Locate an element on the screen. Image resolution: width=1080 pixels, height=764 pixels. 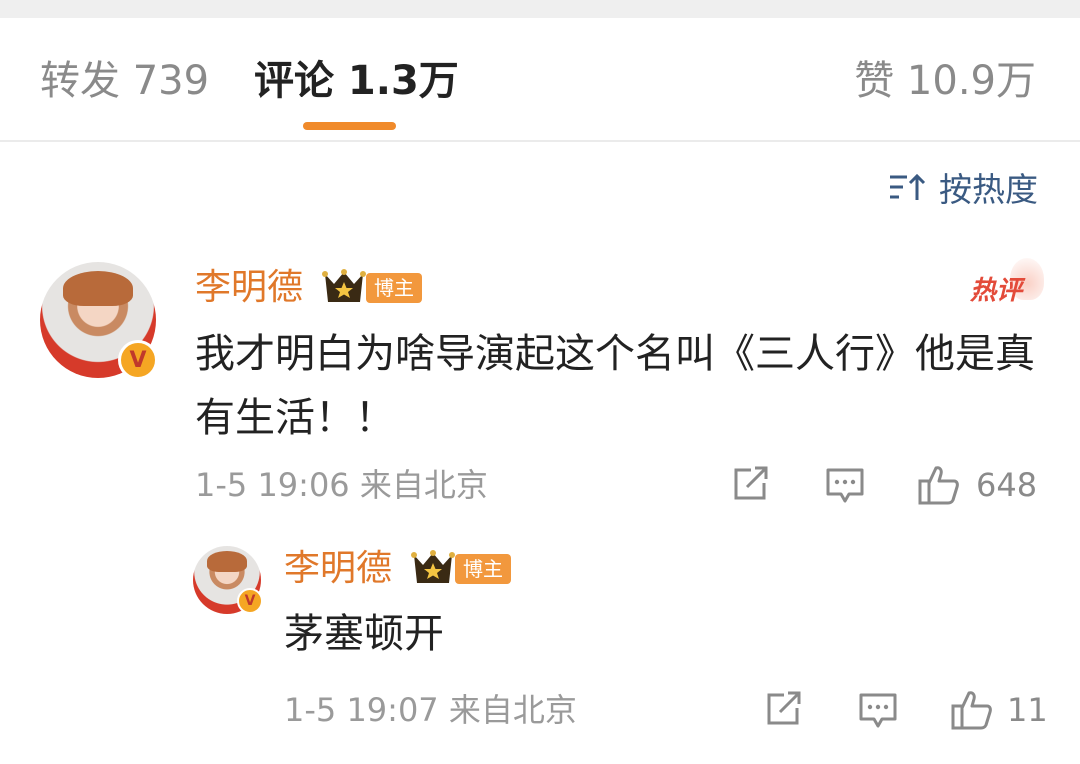
like-count: 648 is located at coordinates (1007, 485).